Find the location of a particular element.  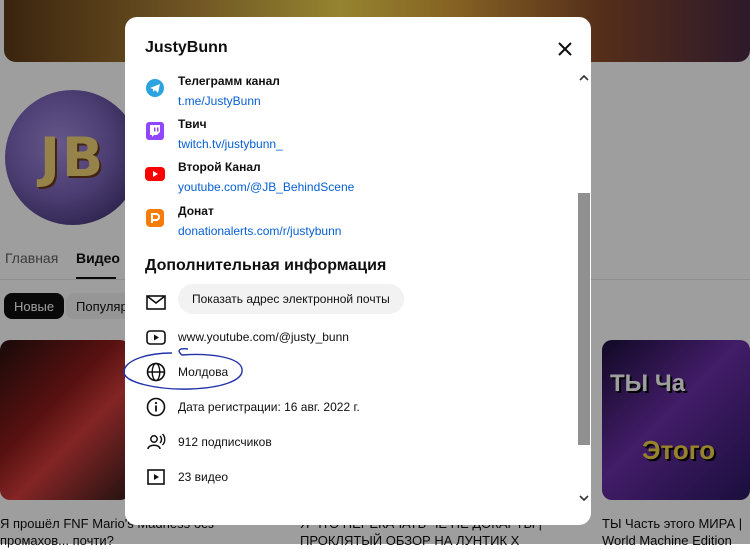

scrollbar-thumb is located at coordinates (584, 319).